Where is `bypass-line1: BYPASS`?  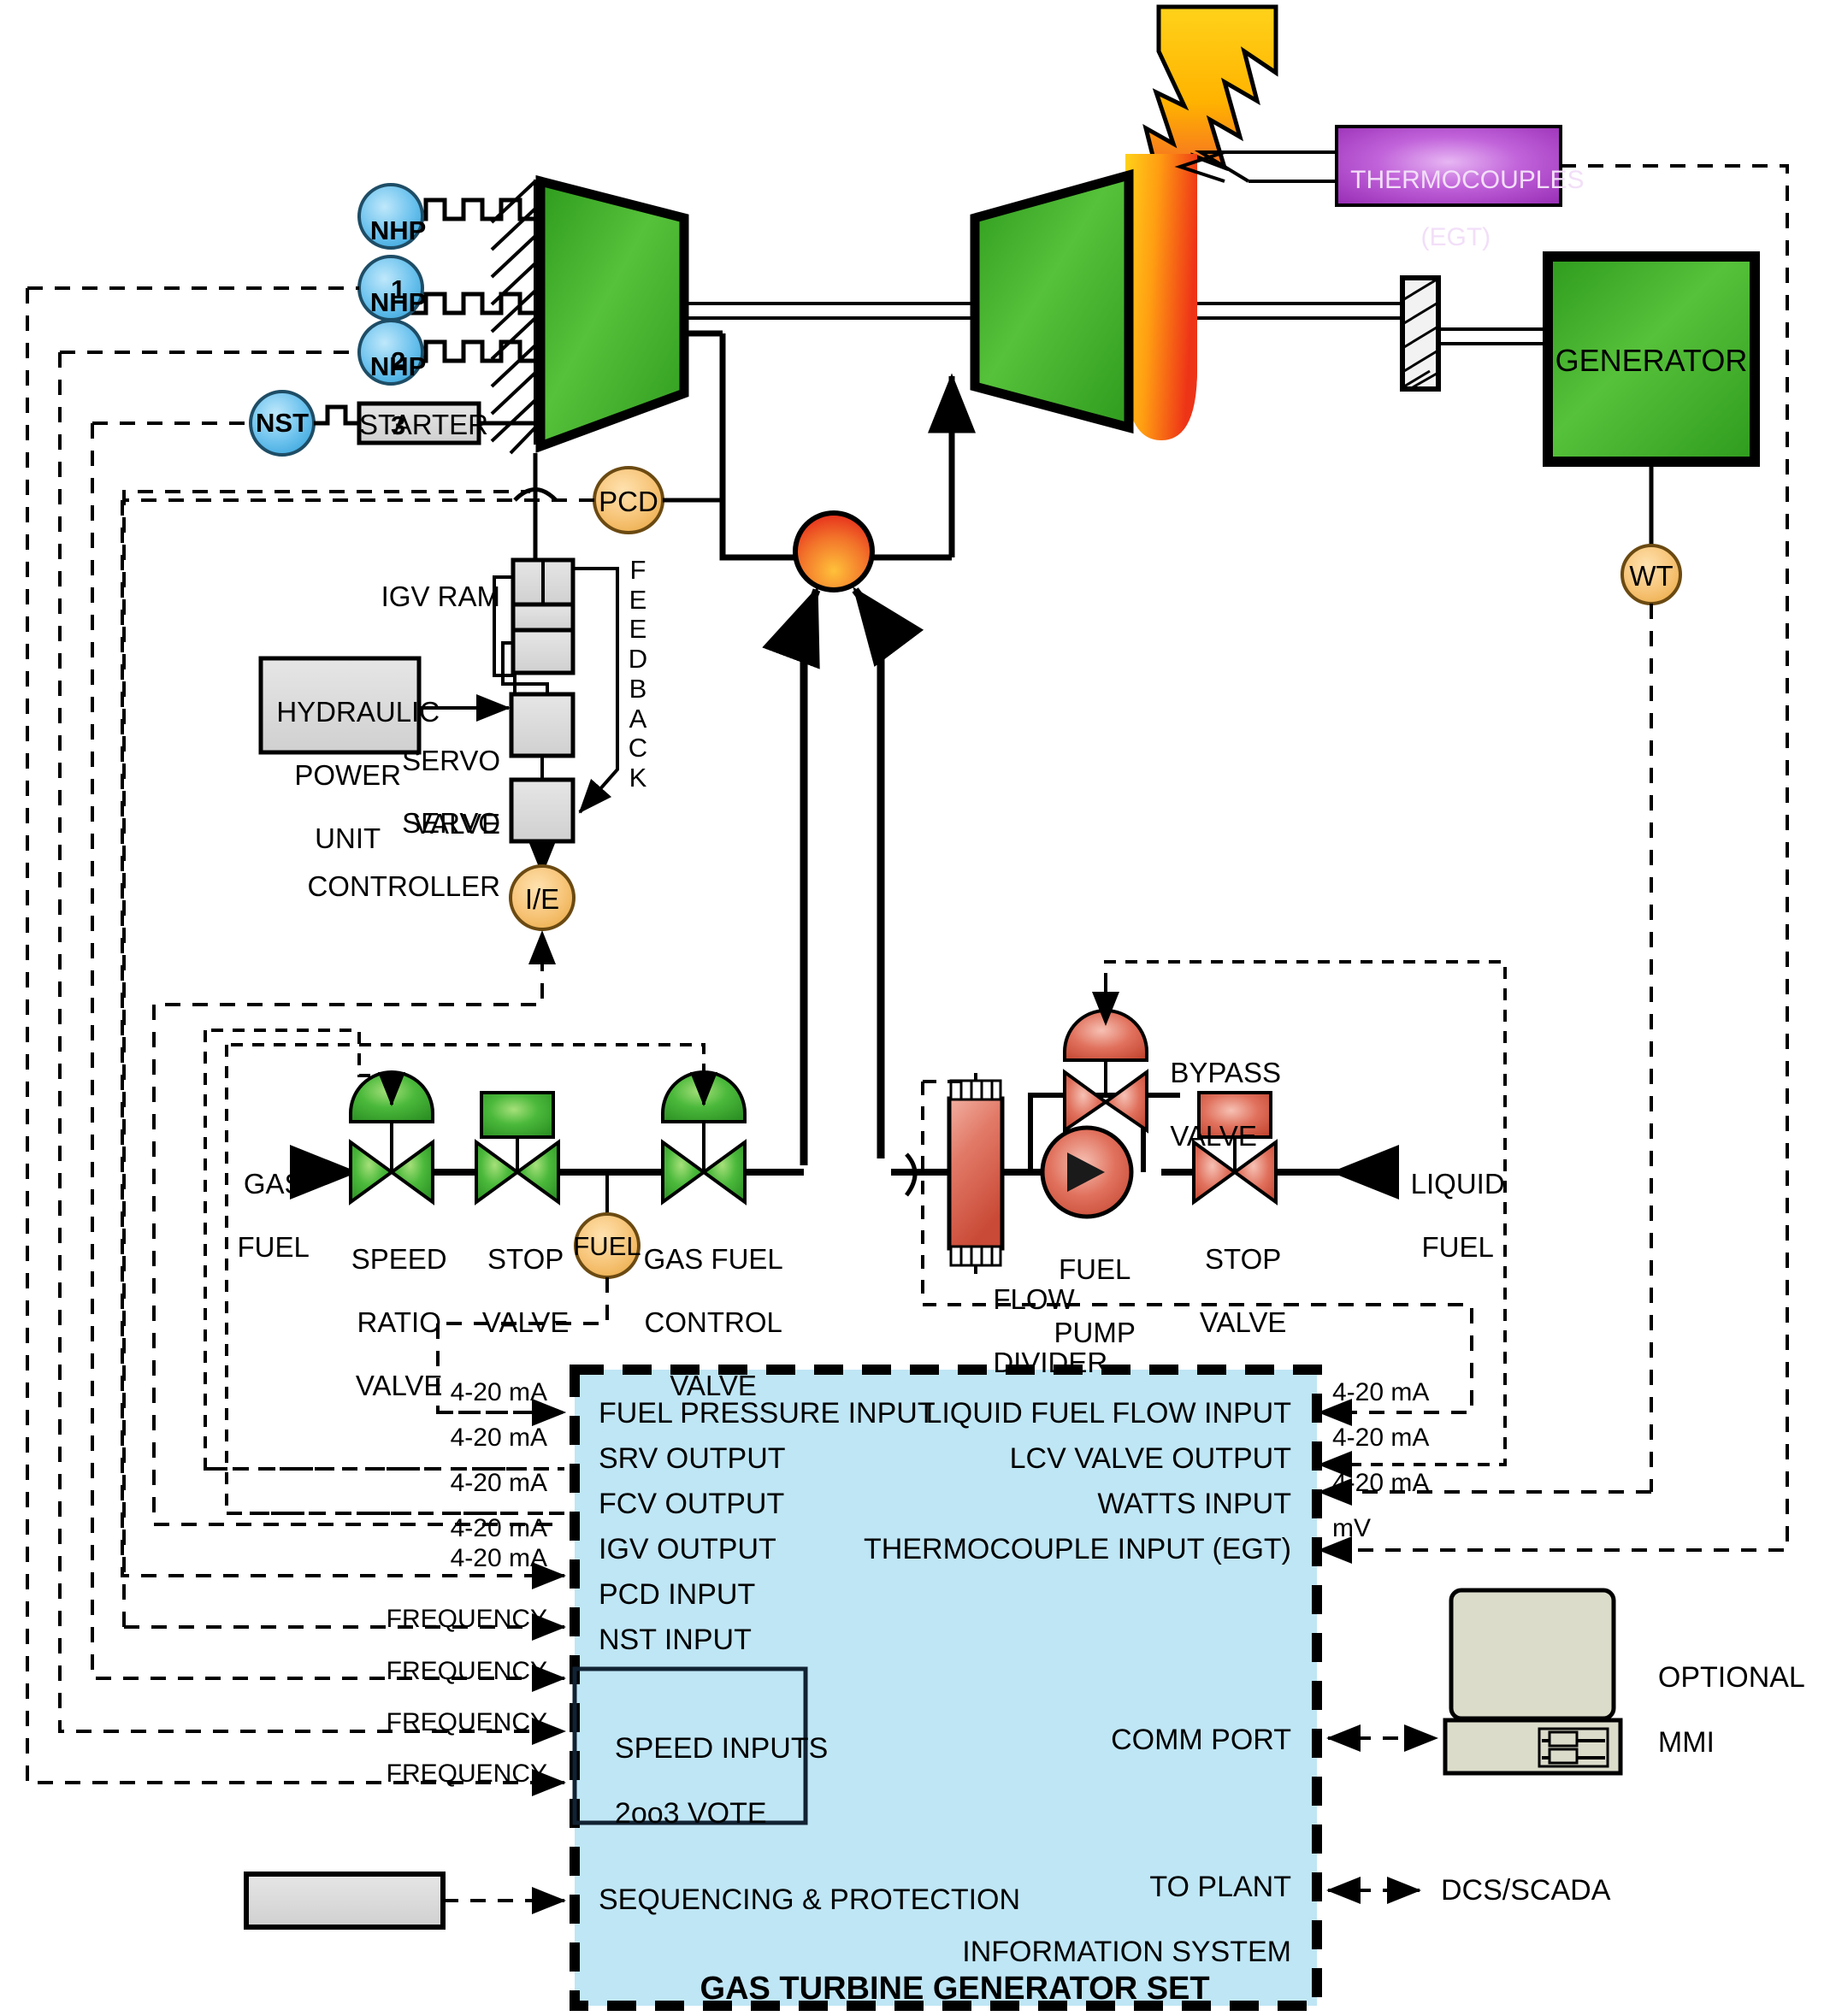 bypass-line1: BYPASS is located at coordinates (1225, 1072).